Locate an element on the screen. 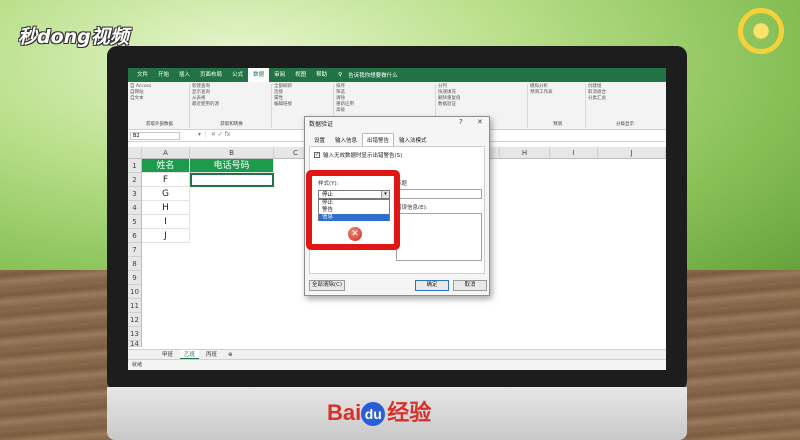  ribbon-item-data-validation: 数据验证 is located at coordinates (482, 105).